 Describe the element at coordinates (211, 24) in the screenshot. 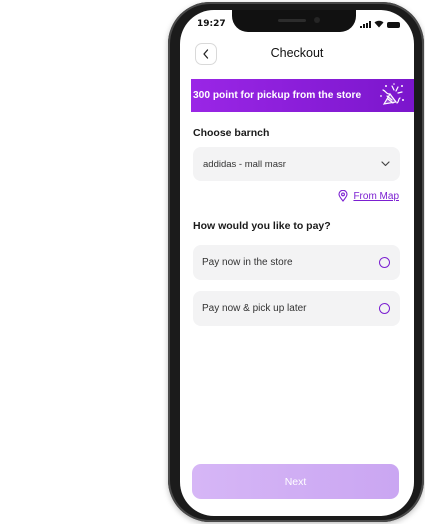

I see `status-time: 19:27` at that location.